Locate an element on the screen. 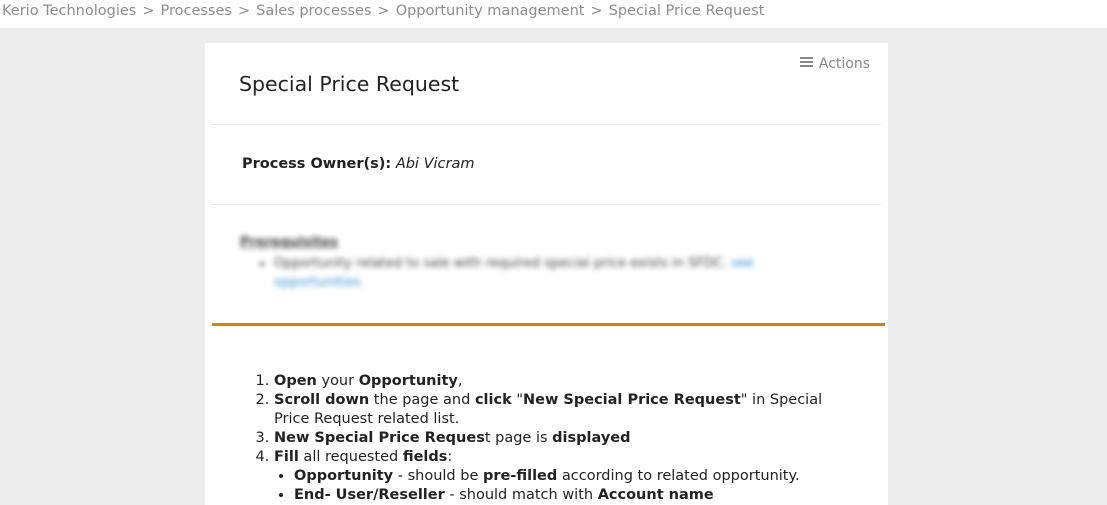  process-owner: Process Owner(s): Abi Vicram is located at coordinates (358, 164).